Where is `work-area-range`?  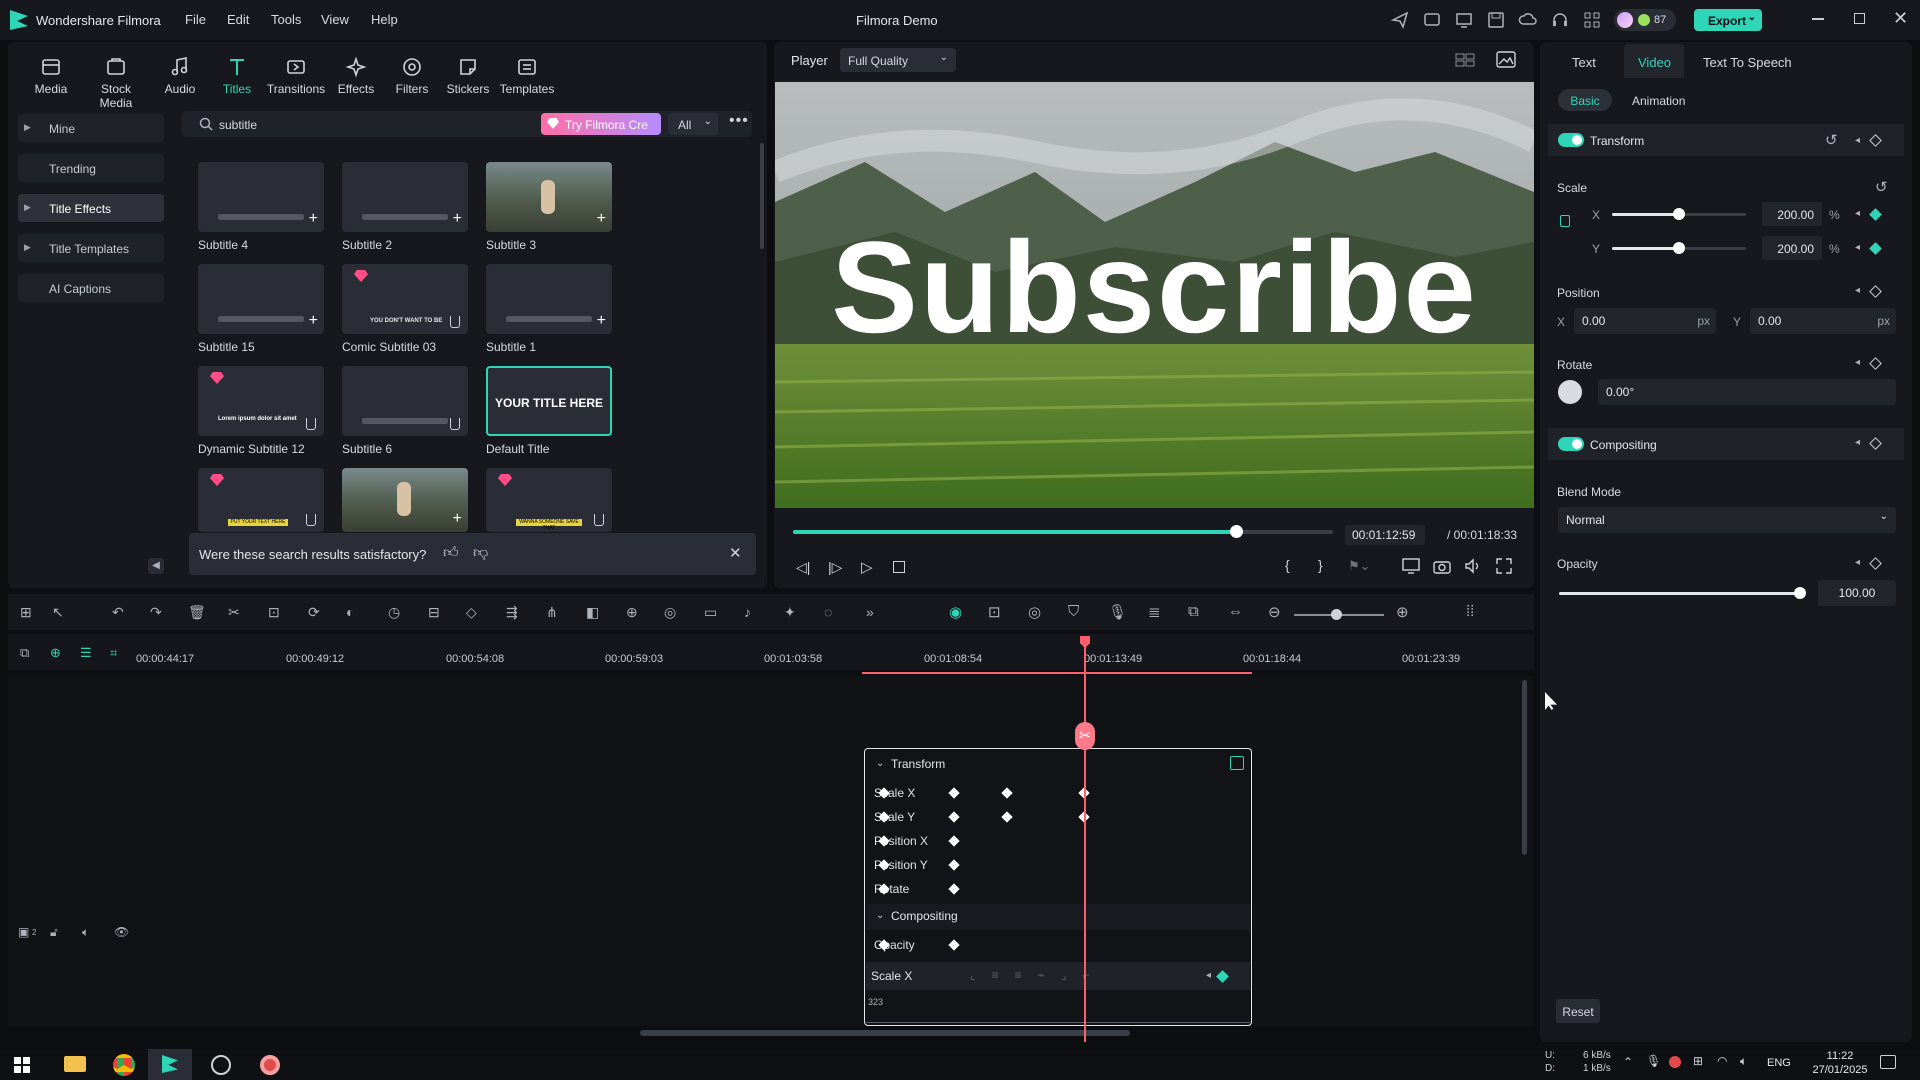 work-area-range is located at coordinates (1057, 673).